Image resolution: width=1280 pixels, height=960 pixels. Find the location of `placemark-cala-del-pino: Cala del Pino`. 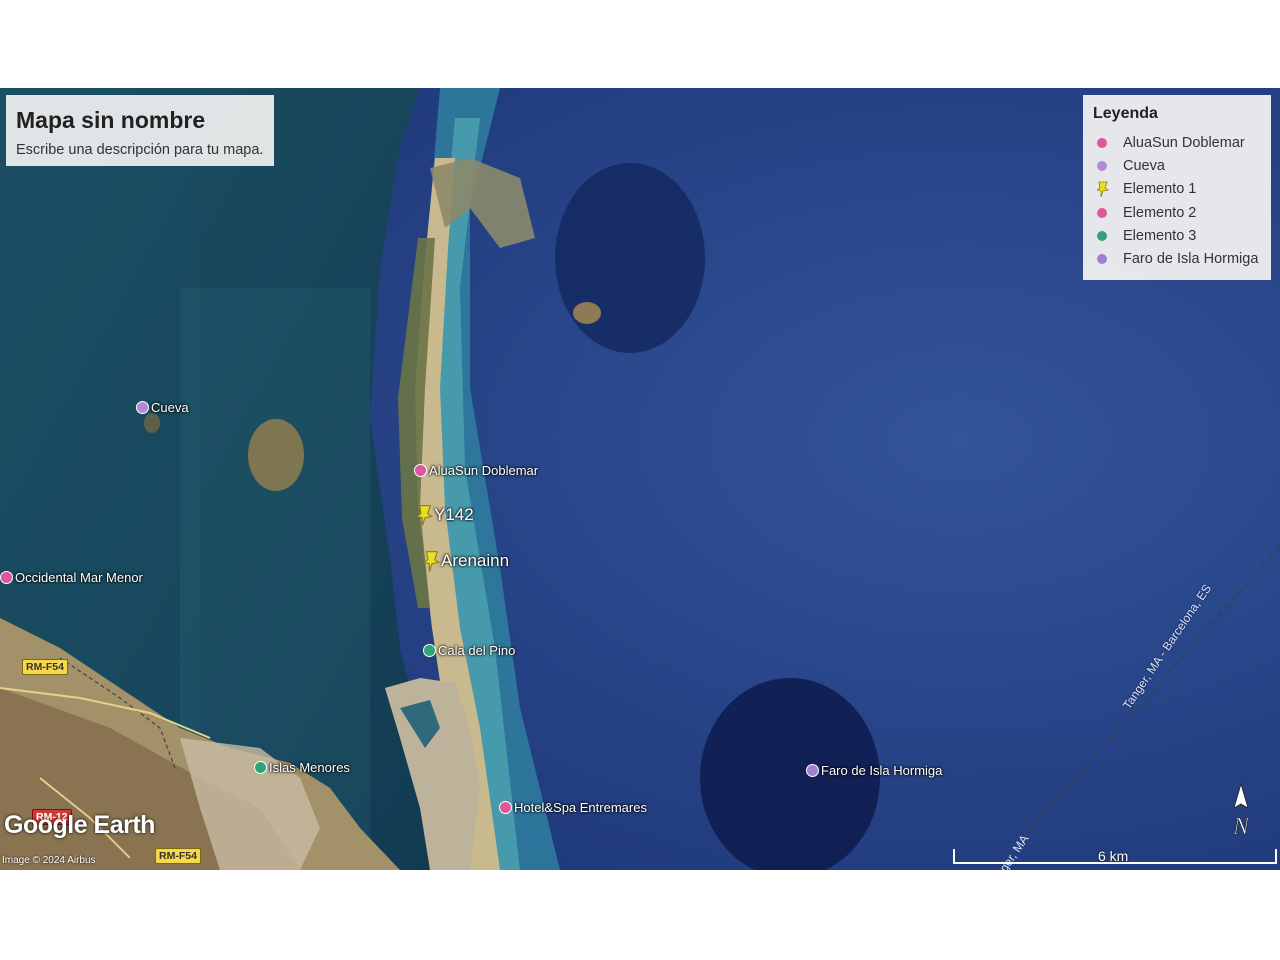

placemark-cala-del-pino: Cala del Pino is located at coordinates (469, 650).